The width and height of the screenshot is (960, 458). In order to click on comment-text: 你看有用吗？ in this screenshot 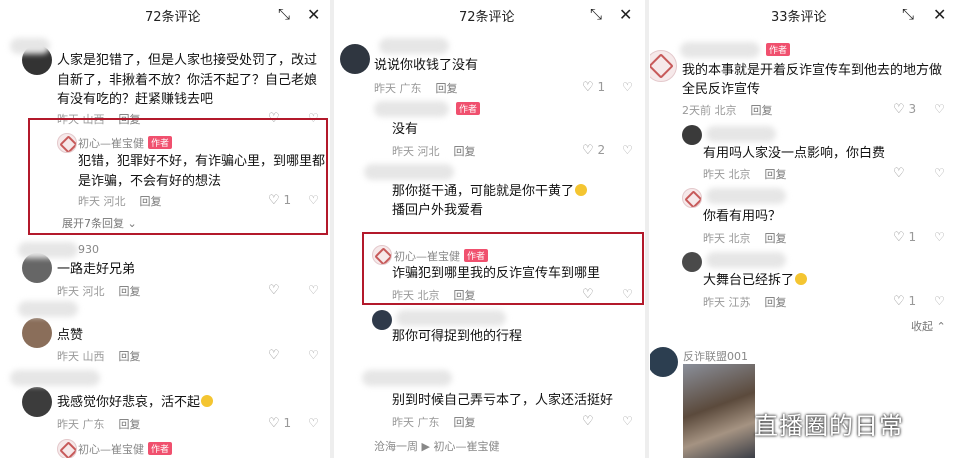, I will do `click(742, 216)`.